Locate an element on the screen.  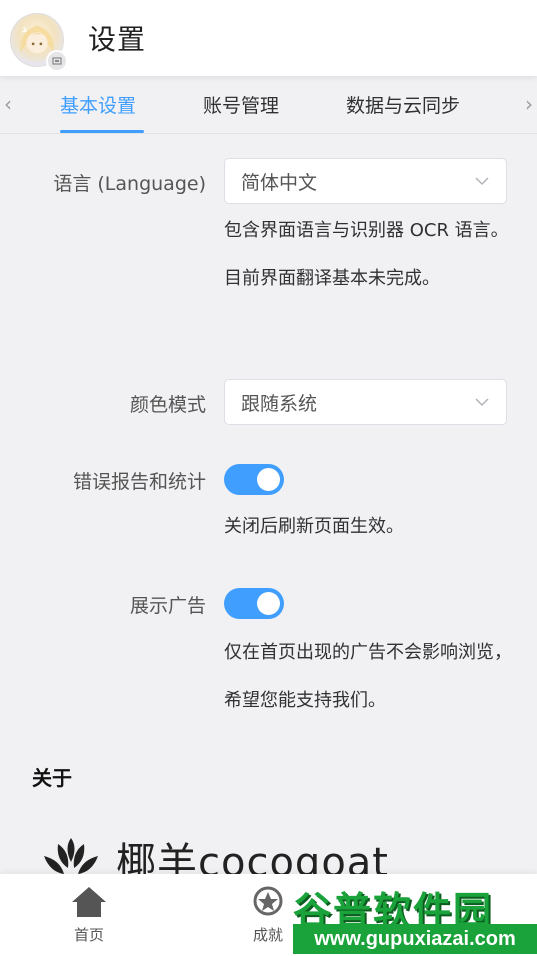
nav-item-home: 首页 is located at coordinates (89, 914).